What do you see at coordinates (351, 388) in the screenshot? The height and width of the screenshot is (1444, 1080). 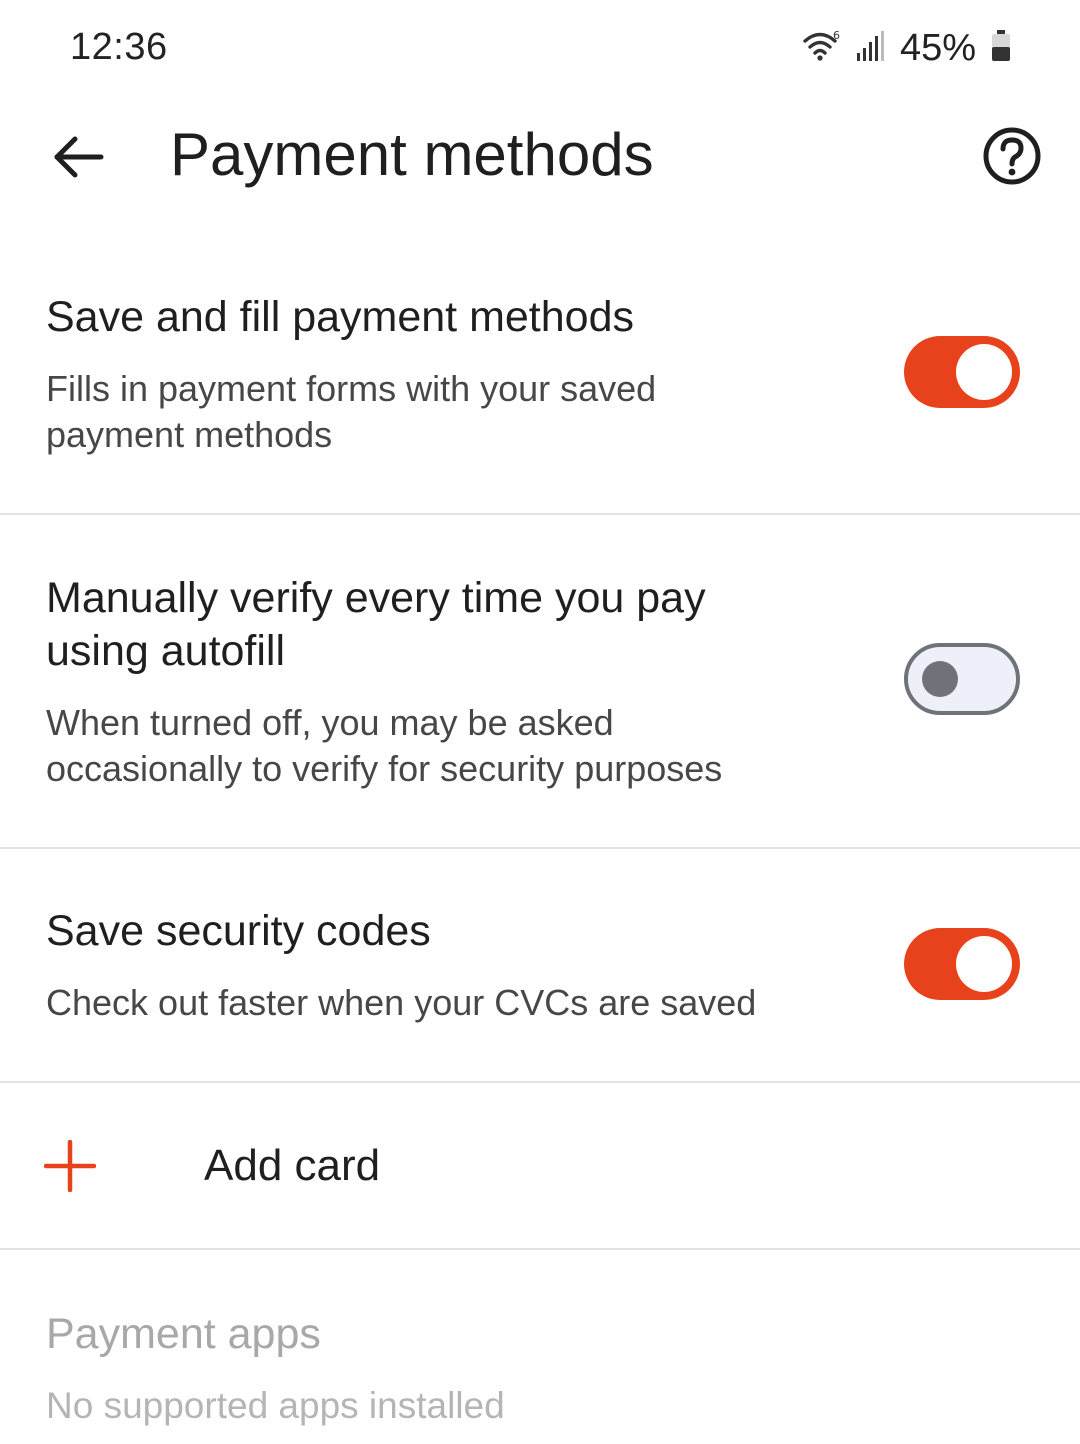 I see `setting-subtitle: Fills in payment forms with your saved` at bounding box center [351, 388].